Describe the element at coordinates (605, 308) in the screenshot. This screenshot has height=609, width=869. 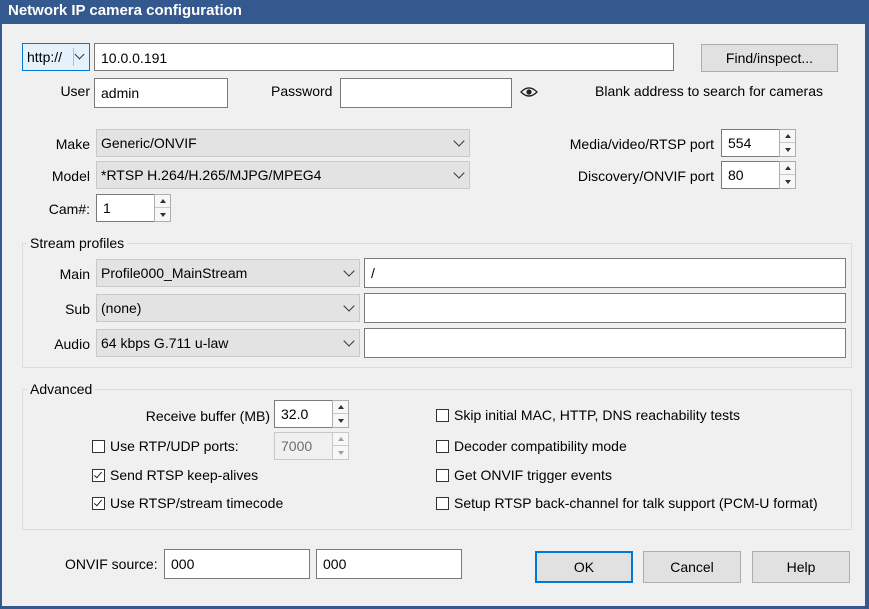
I see `sub-stream-path-input` at that location.